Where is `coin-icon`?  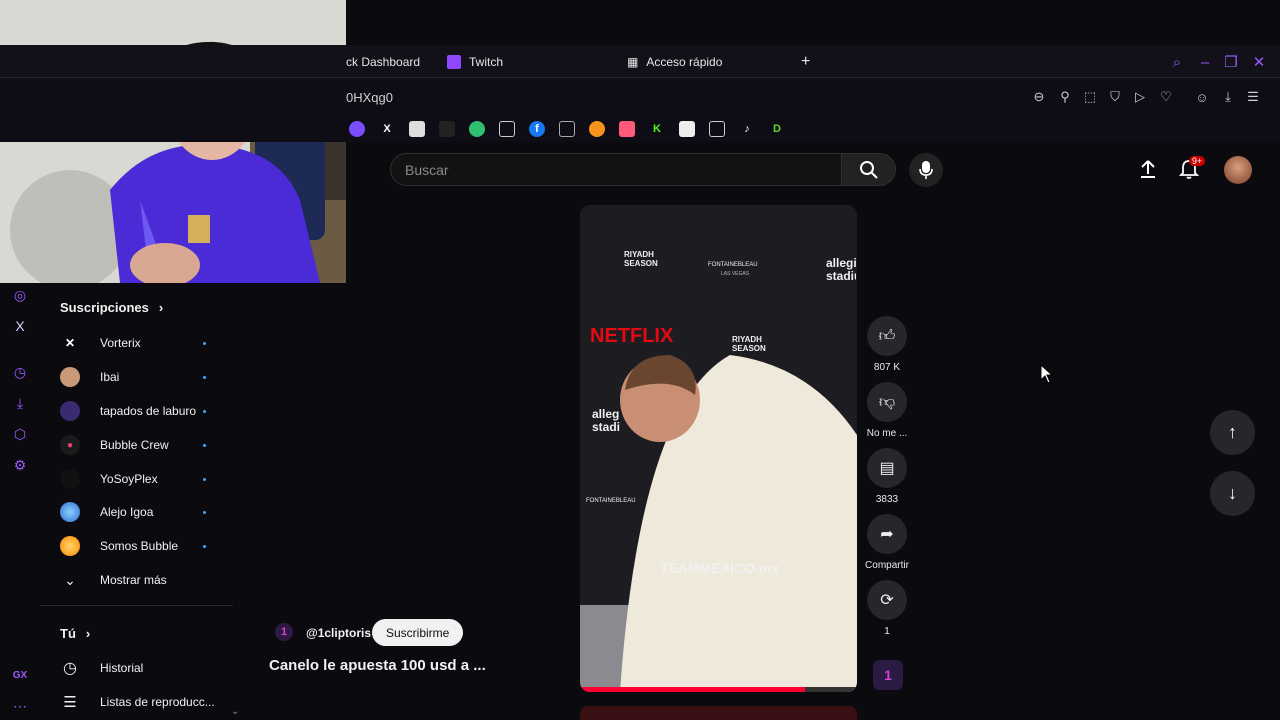 coin-icon is located at coordinates (597, 129).